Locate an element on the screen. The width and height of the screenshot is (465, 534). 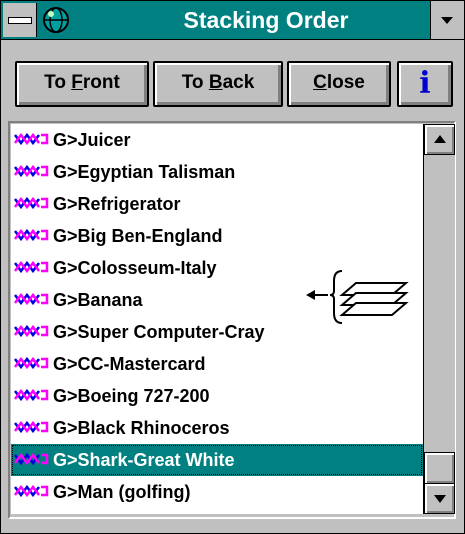
to-back-button: To Back is located at coordinates (218, 84).